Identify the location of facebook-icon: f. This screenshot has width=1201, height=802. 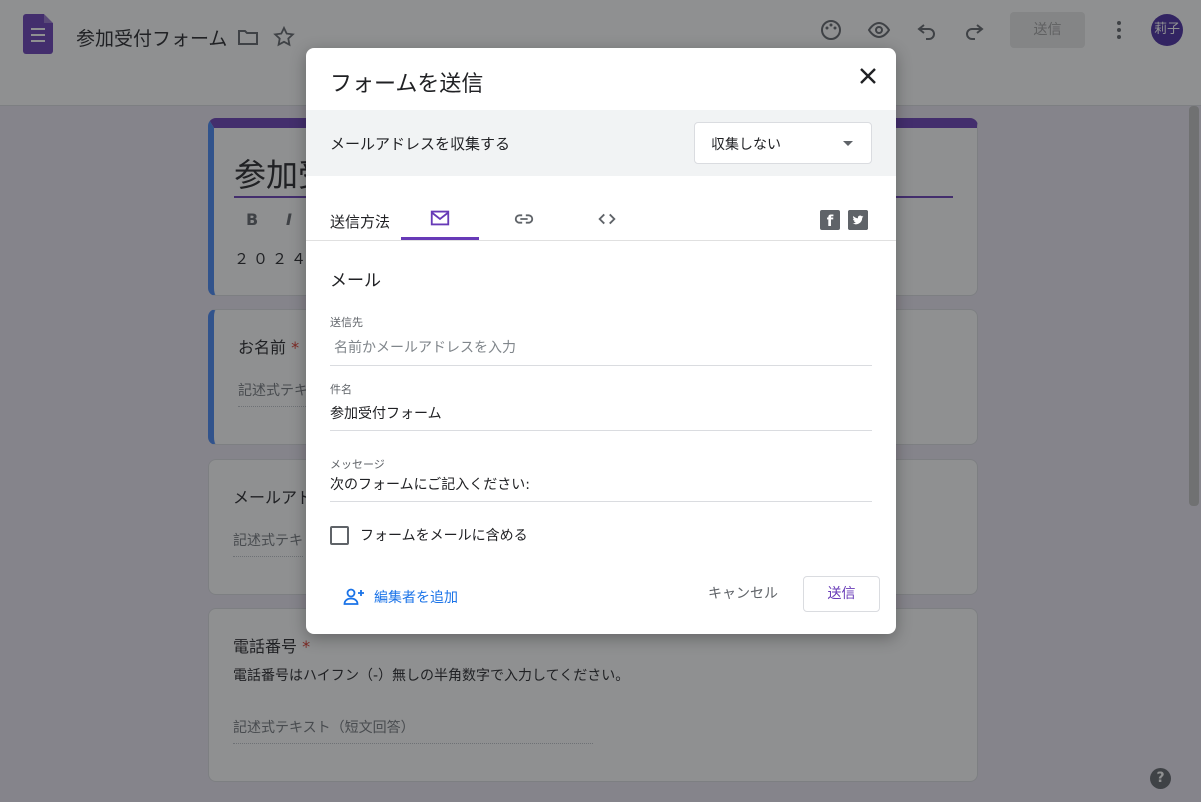
(830, 220).